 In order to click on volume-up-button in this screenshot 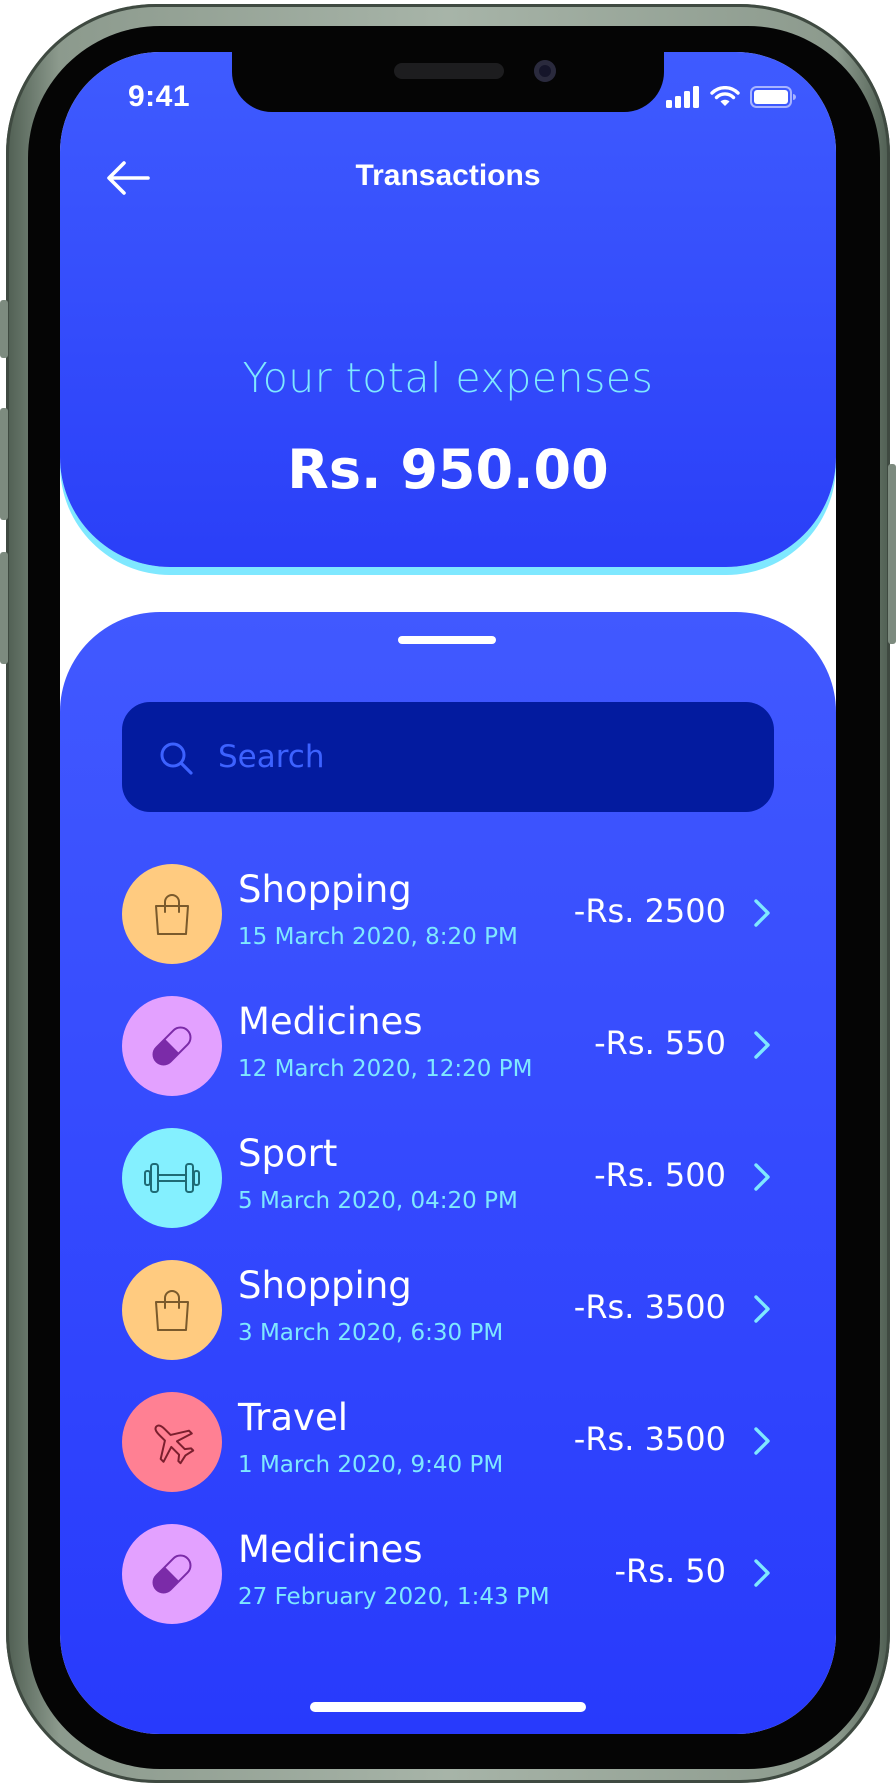, I will do `click(4, 464)`.